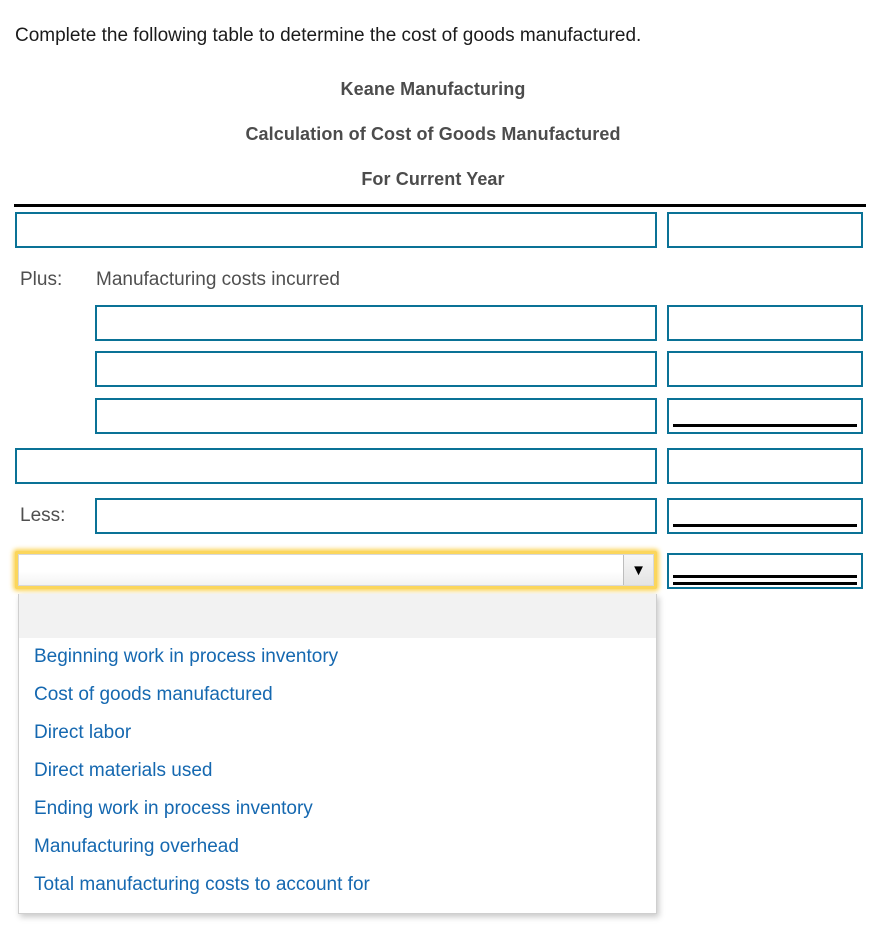 The image size is (873, 926). What do you see at coordinates (337, 847) in the screenshot?
I see `option-item-mfg-overhead: Manufacturing overhead` at bounding box center [337, 847].